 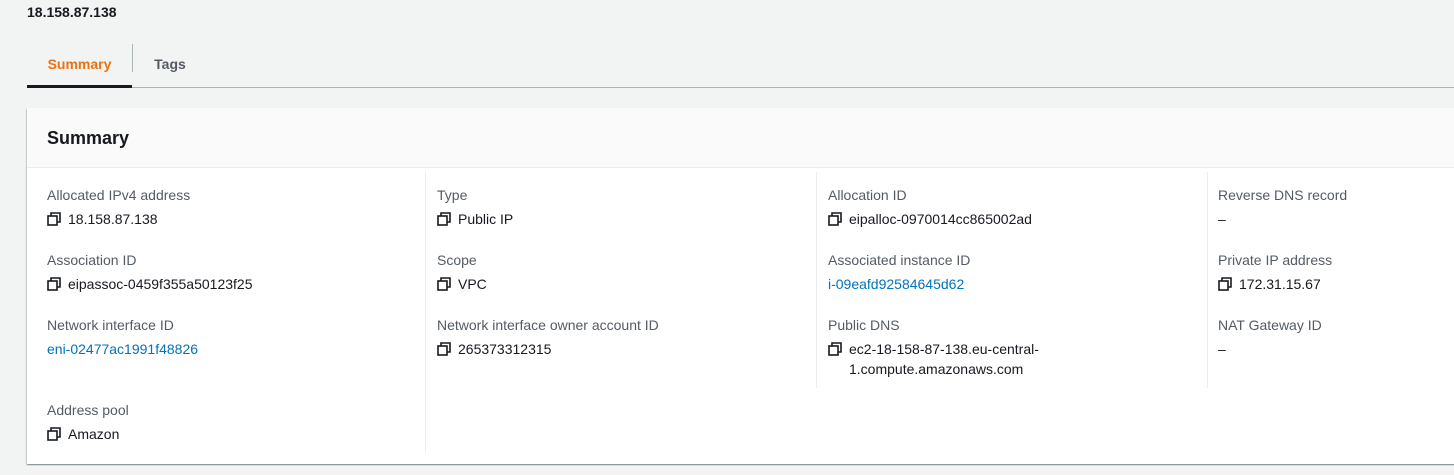 I want to click on nat-gateway-value: –, so click(x=1222, y=349).